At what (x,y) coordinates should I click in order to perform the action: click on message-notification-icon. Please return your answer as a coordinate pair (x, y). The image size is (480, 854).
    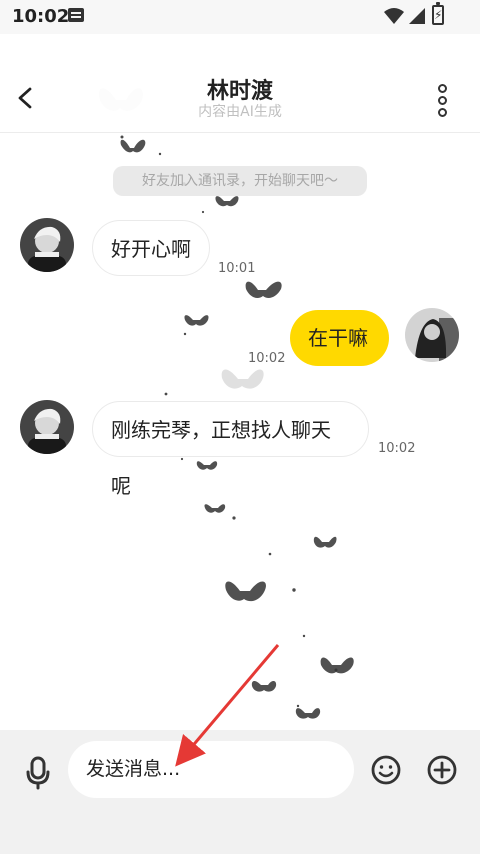
    Looking at the image, I should click on (76, 15).